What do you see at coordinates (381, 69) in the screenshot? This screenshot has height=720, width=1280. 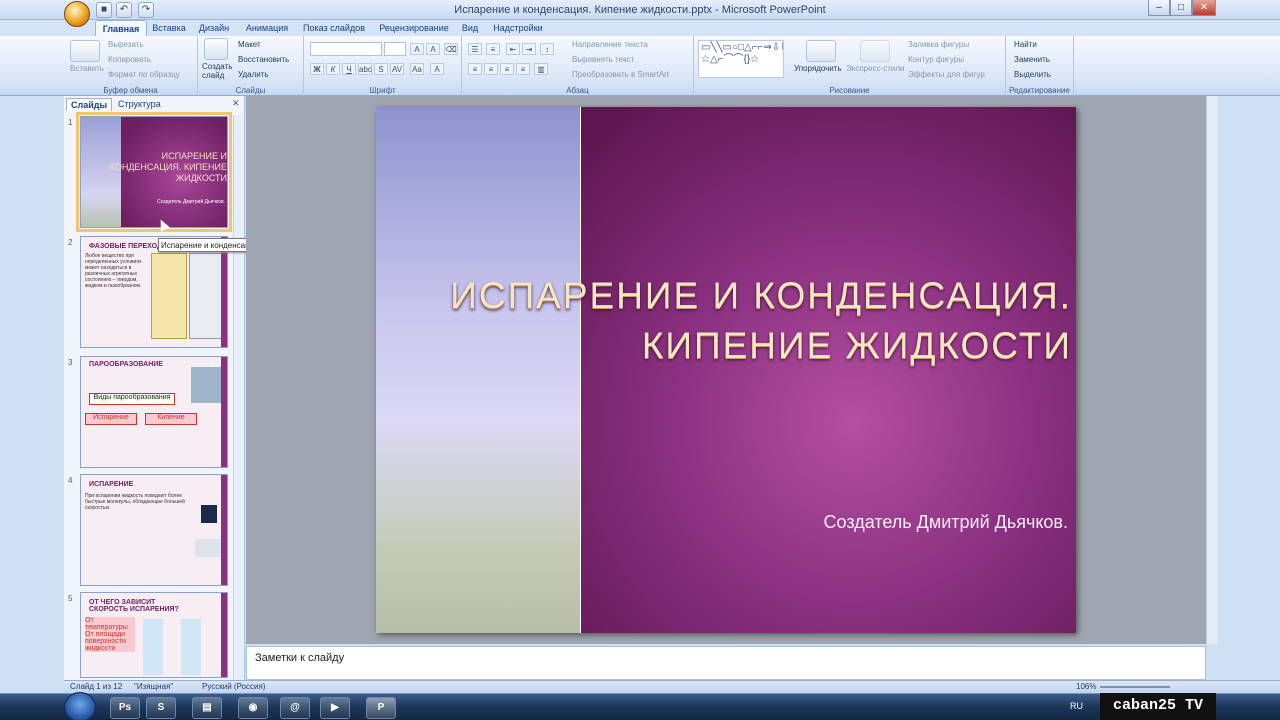 I see `shadow-icon: S` at bounding box center [381, 69].